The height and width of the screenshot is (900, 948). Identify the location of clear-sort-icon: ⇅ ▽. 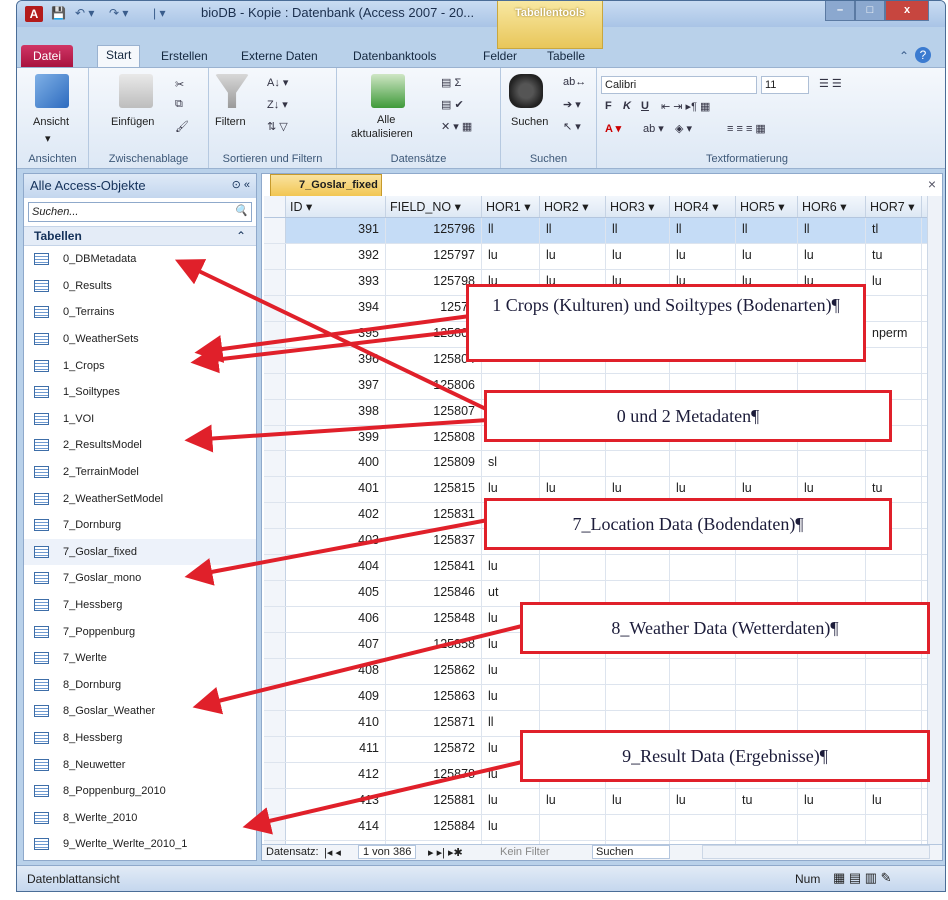
(277, 126).